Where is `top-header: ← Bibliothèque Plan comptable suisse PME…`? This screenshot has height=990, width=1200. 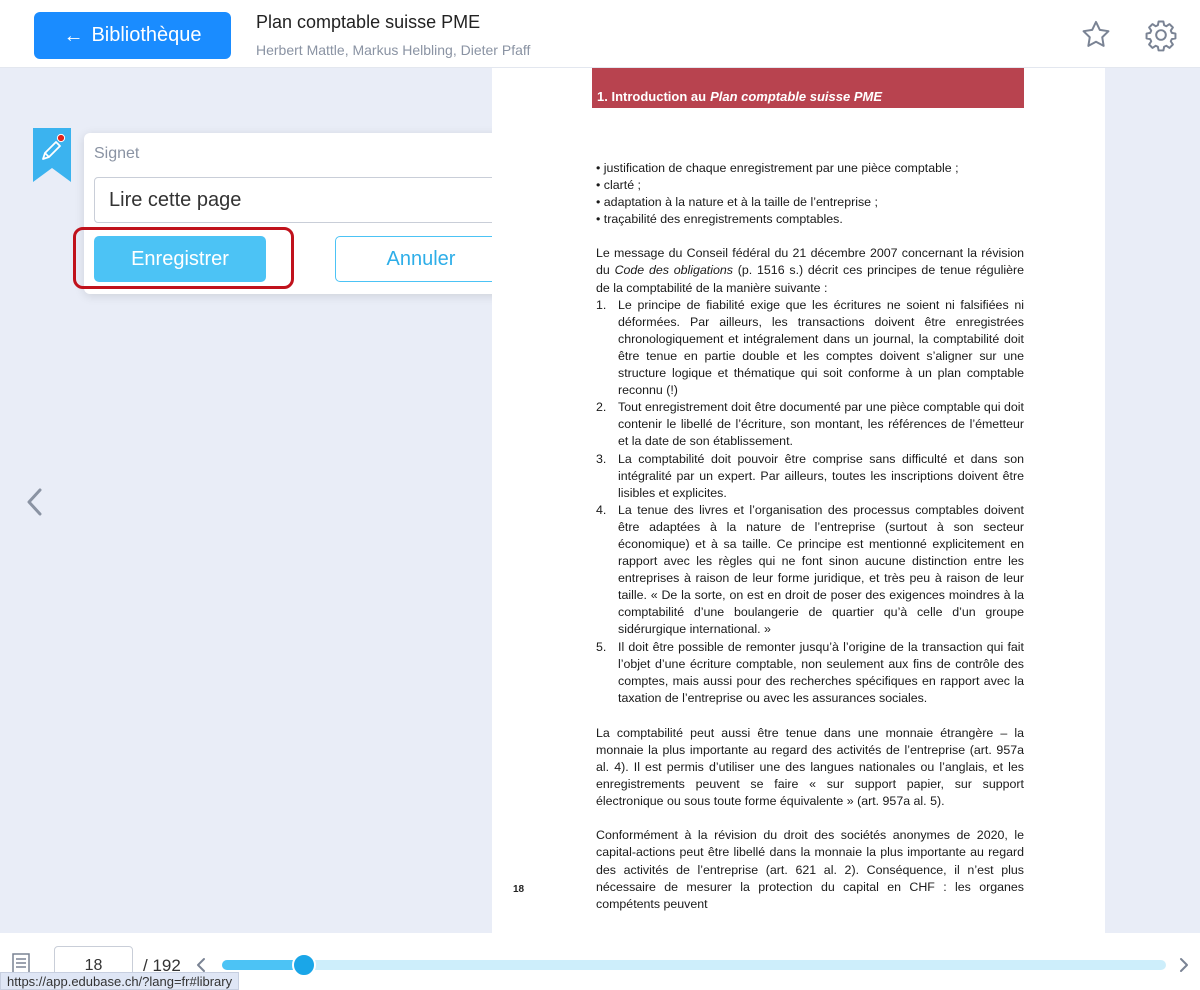 top-header: ← Bibliothèque Plan comptable suisse PME… is located at coordinates (600, 34).